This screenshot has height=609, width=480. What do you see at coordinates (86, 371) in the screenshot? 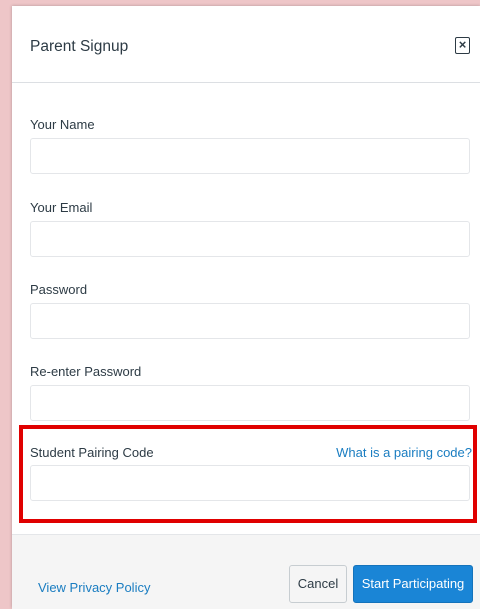
I see `reenter-password-label: Re-enter Password` at bounding box center [86, 371].